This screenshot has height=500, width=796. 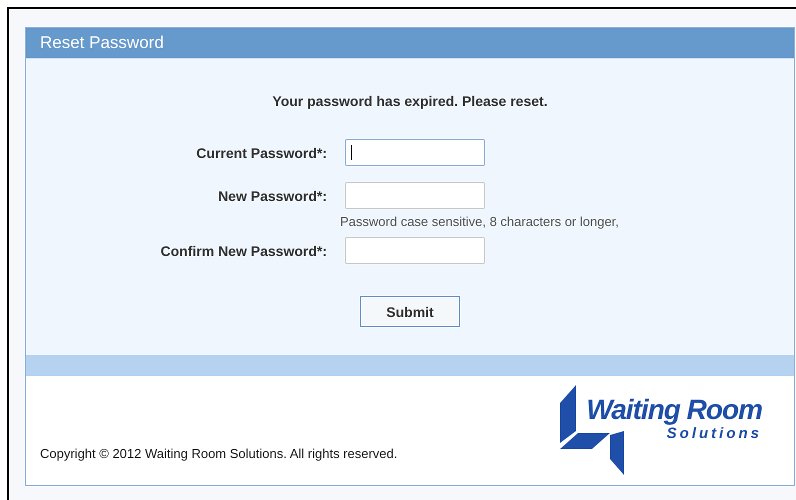 What do you see at coordinates (243, 250) in the screenshot?
I see `field-label: Confirm New Password*:` at bounding box center [243, 250].